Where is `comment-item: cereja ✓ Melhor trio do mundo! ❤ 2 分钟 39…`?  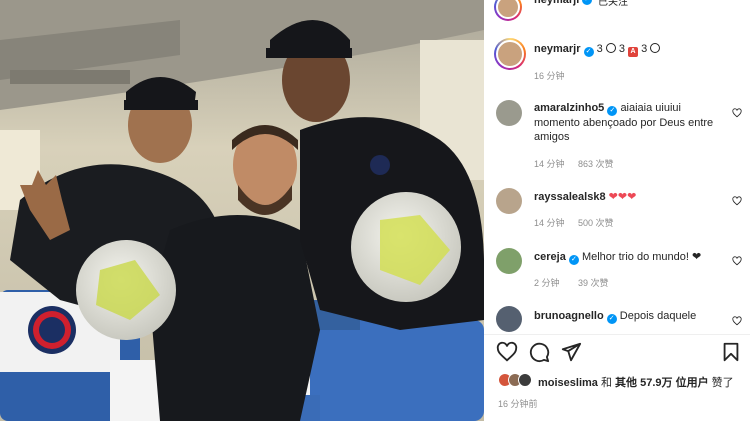
comment-item: cereja ✓ Melhor trio do mundo! ❤ 2 分钟 39… is located at coordinates (617, 270).